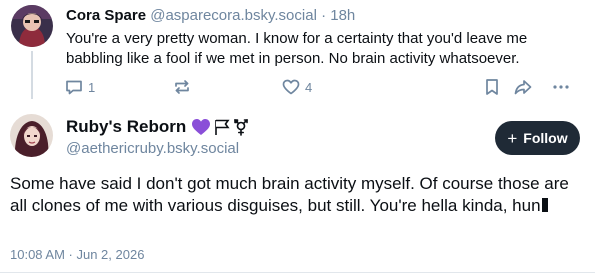 The height and width of the screenshot is (278, 595). What do you see at coordinates (126, 127) in the screenshot?
I see `author-name: Ruby's Reborn` at bounding box center [126, 127].